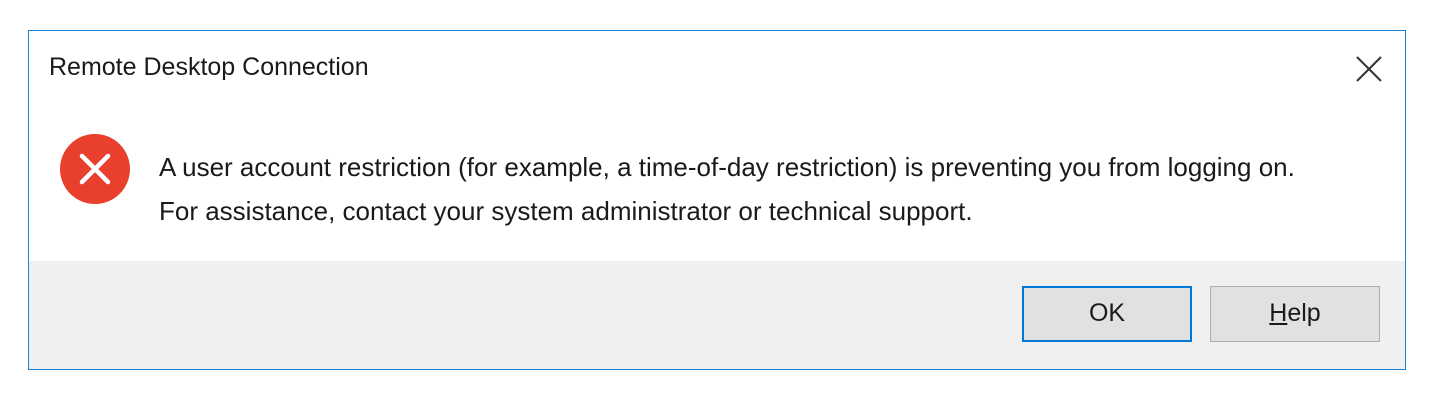 This screenshot has width=1450, height=404. Describe the element at coordinates (95, 169) in the screenshot. I see `error-icon` at that location.